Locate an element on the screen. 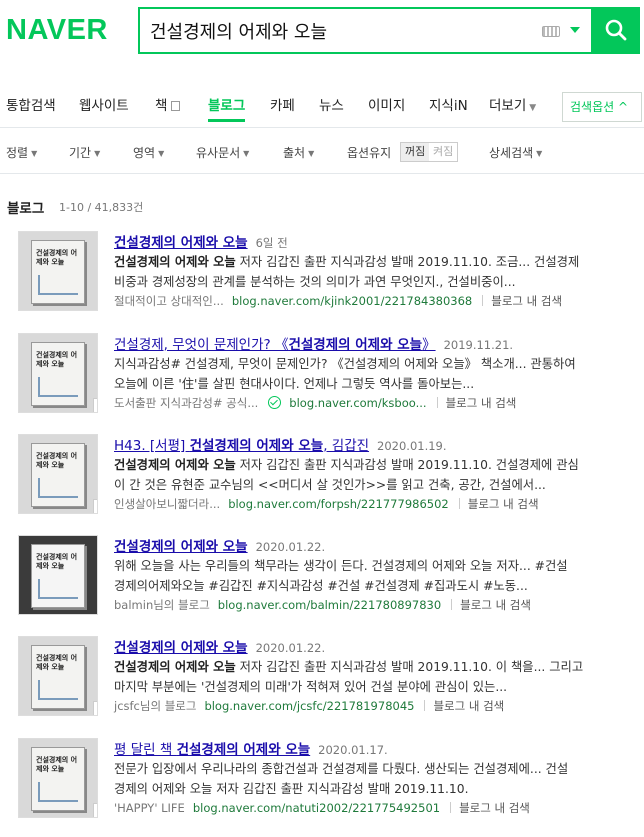 This screenshot has height=837, width=644. filter-area: 영역 ▼ is located at coordinates (148, 152).